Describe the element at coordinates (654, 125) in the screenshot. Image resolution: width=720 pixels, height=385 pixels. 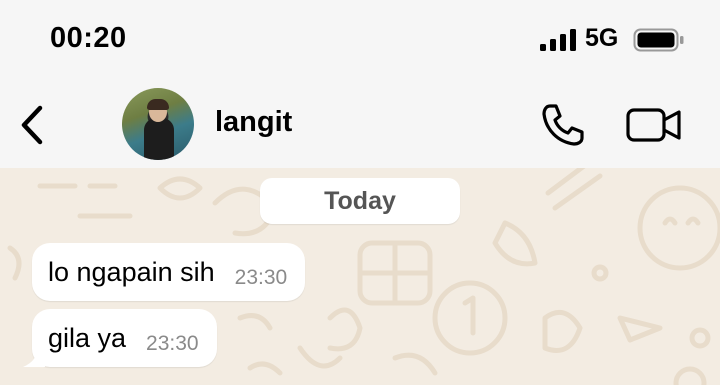
I see `video-camera-icon` at that location.